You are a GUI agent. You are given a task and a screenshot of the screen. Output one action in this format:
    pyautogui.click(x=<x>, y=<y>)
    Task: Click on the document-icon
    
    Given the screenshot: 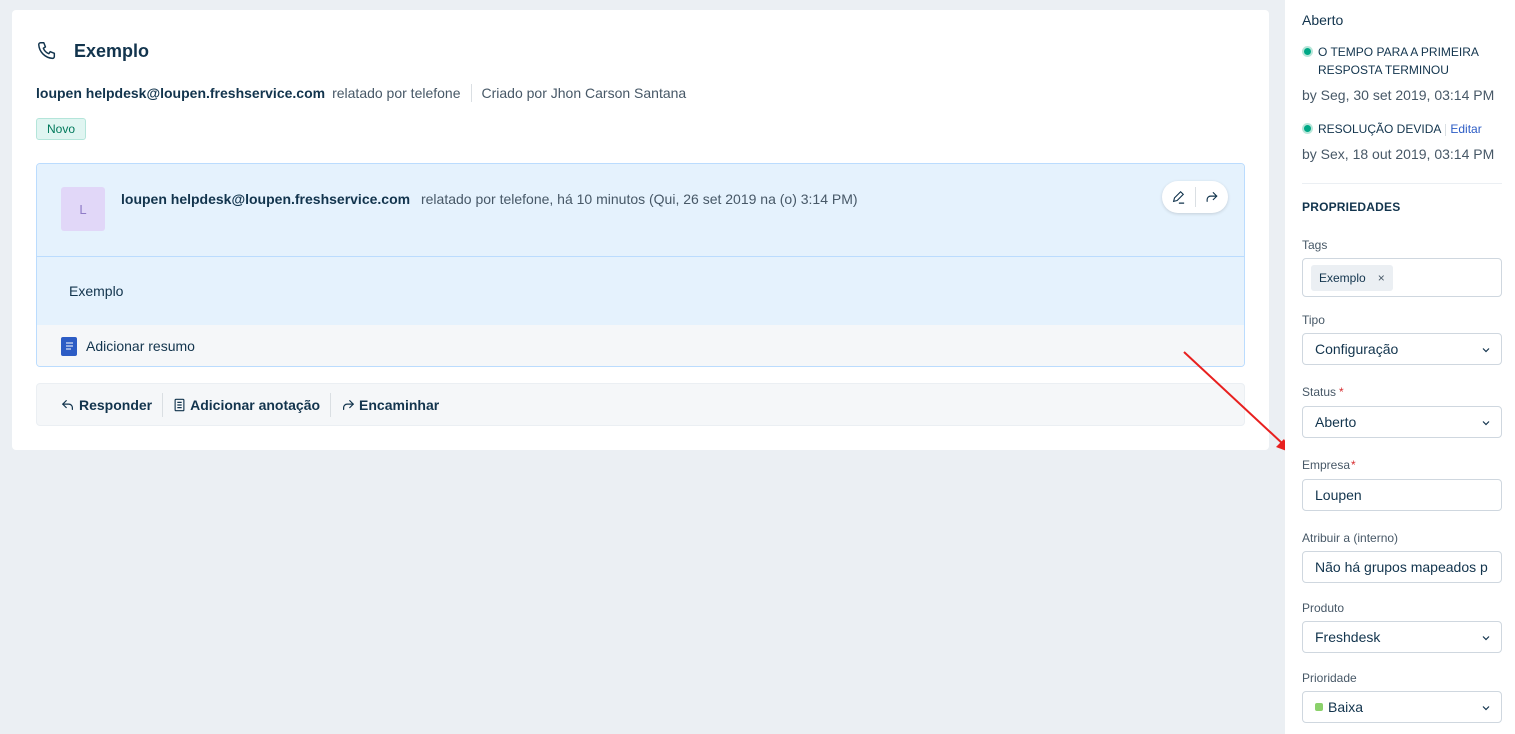 What is the action you would take?
    pyautogui.click(x=69, y=346)
    